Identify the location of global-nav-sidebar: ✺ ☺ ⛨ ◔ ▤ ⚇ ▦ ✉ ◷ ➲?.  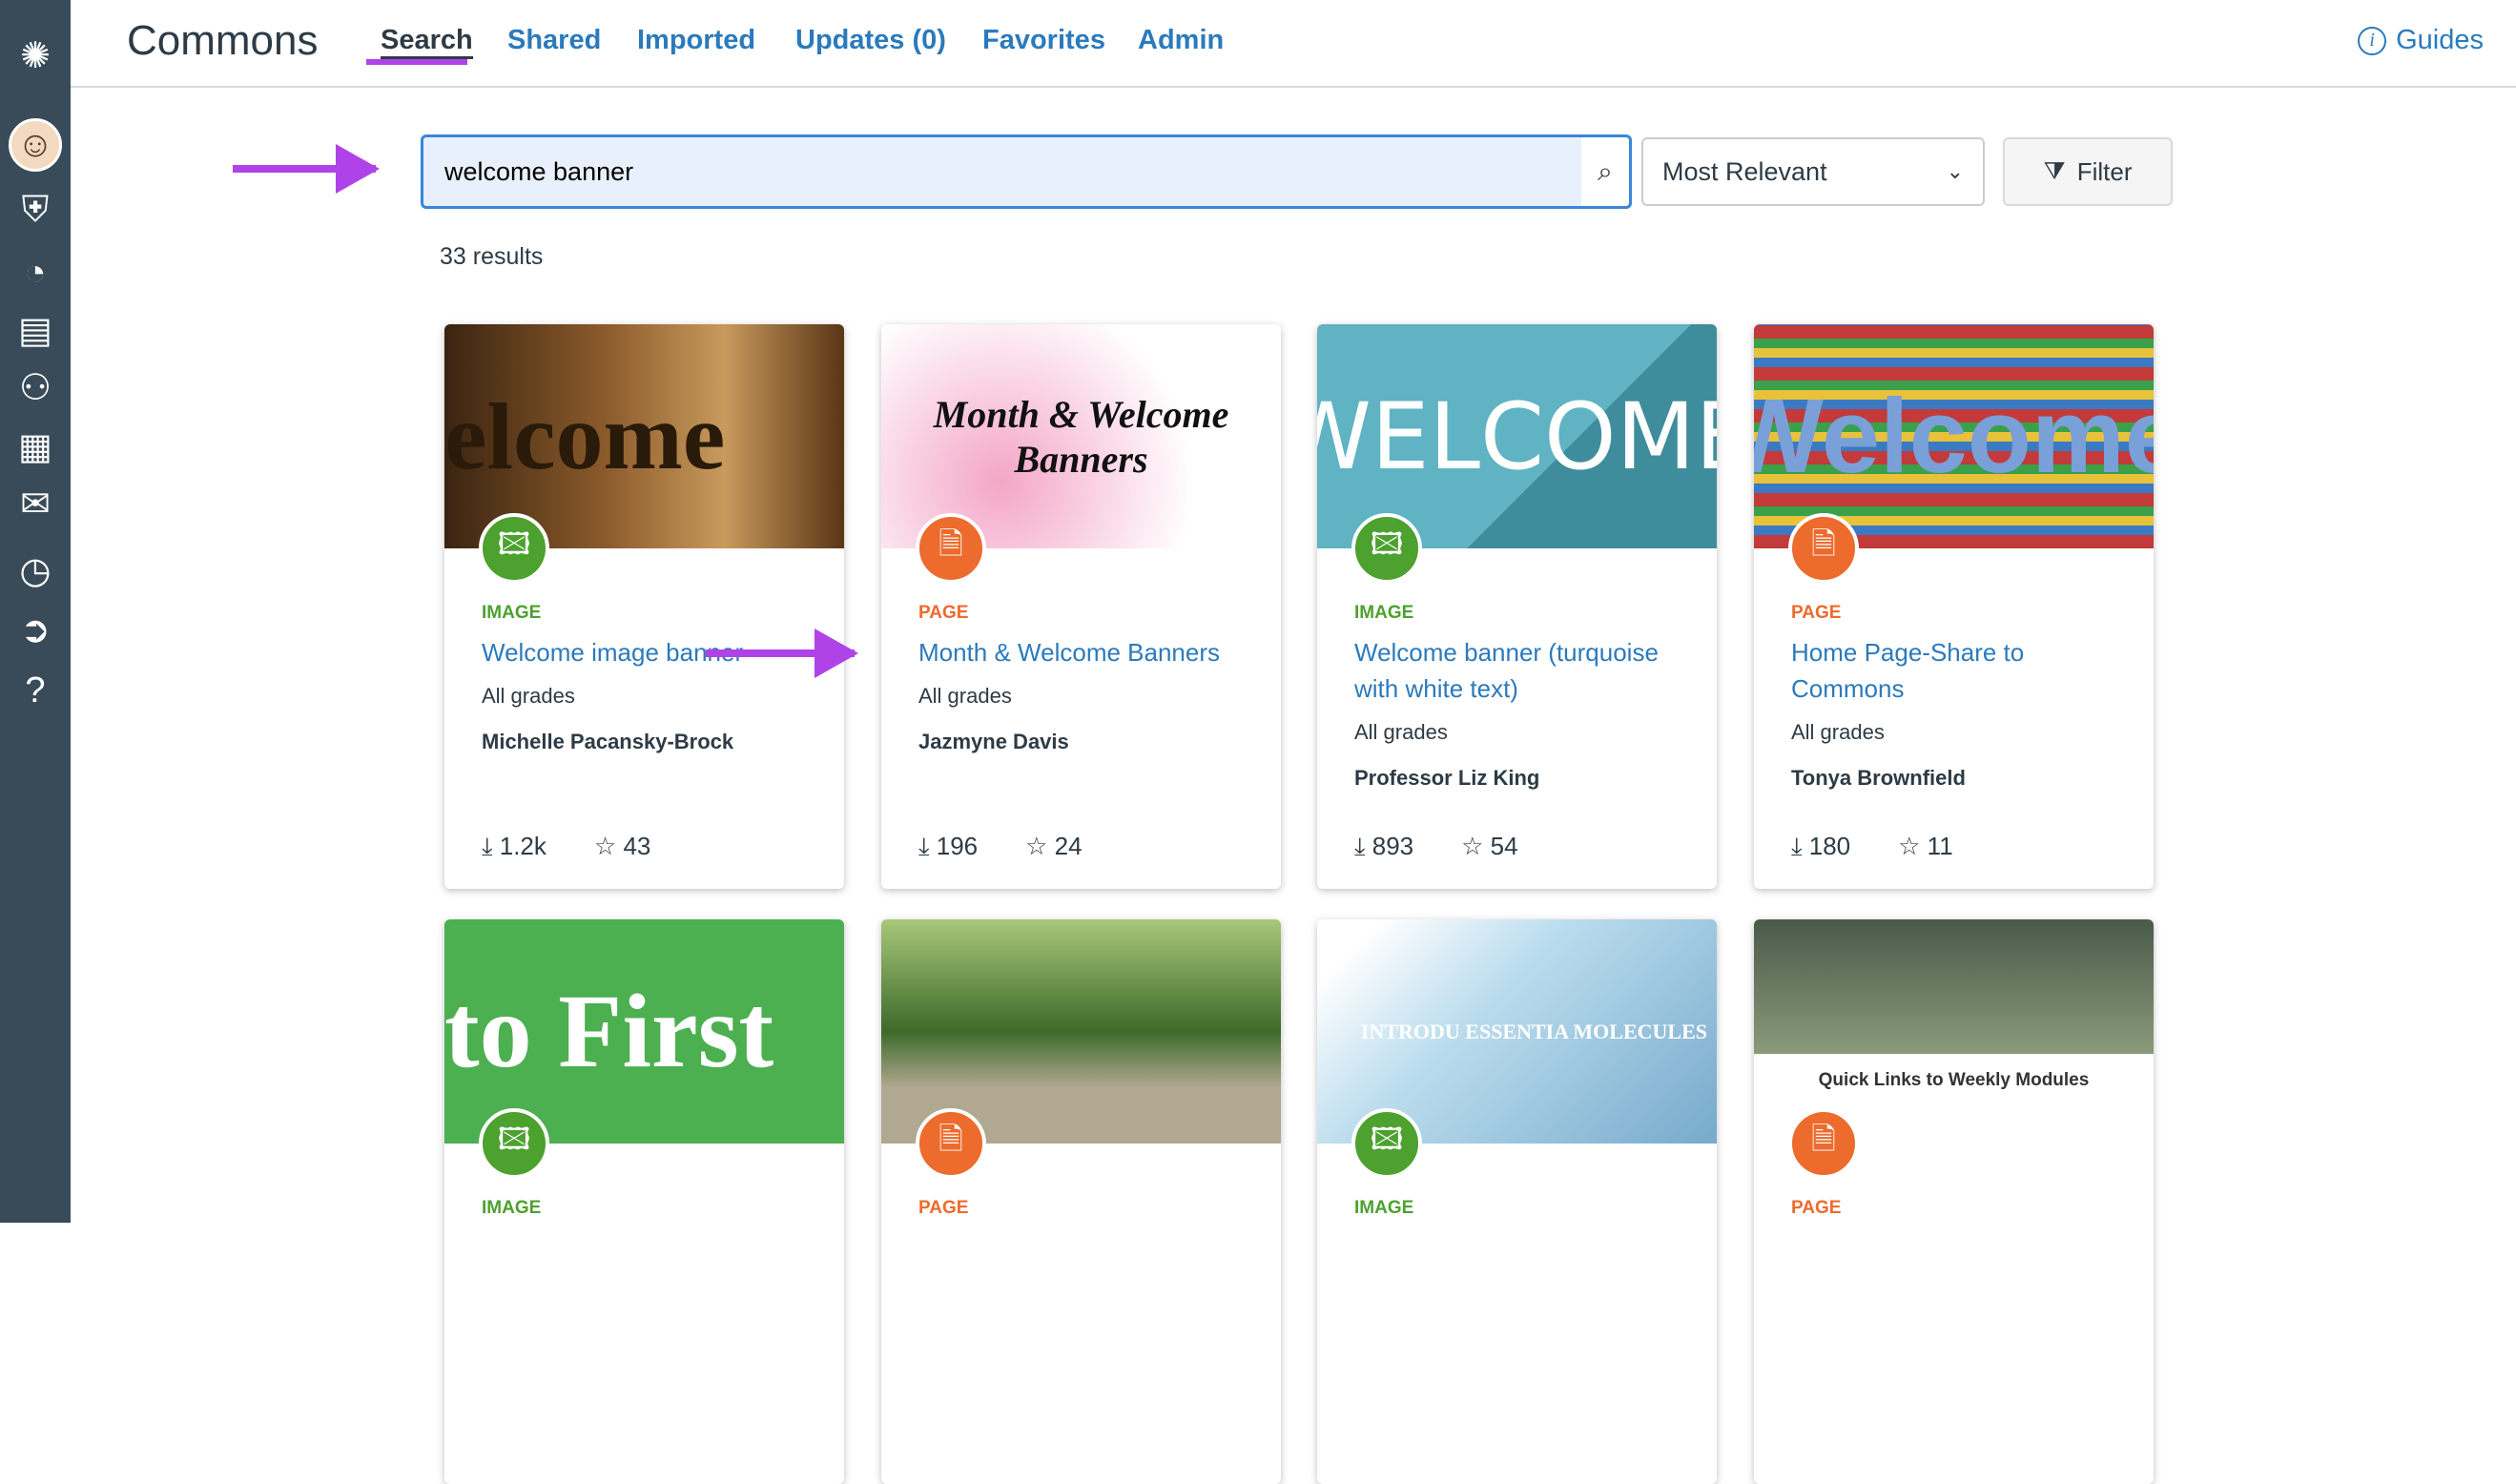
(35, 611).